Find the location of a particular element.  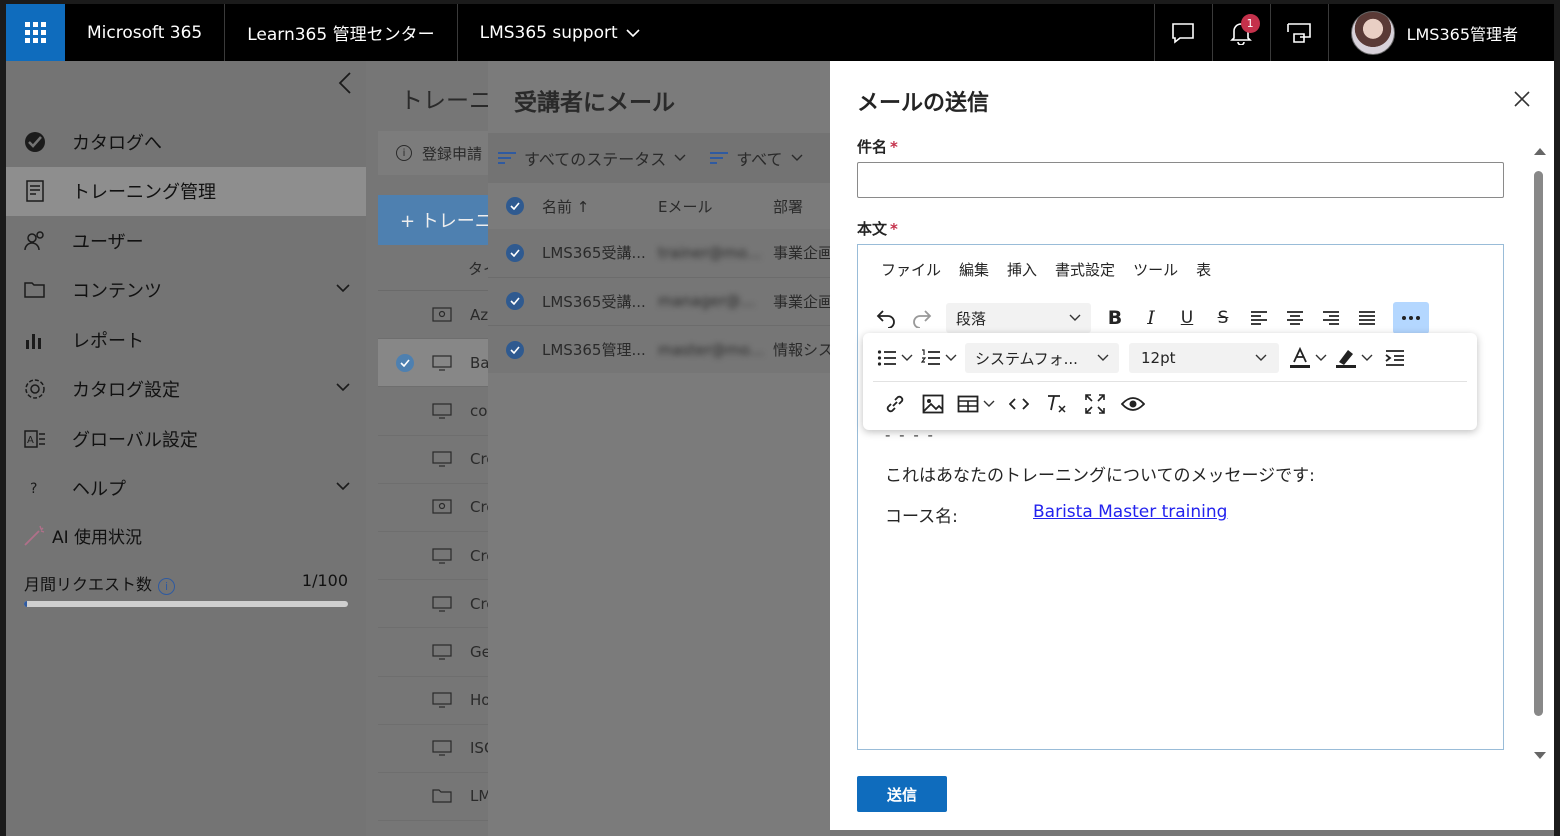

check-circle-icon is located at coordinates (35, 142).